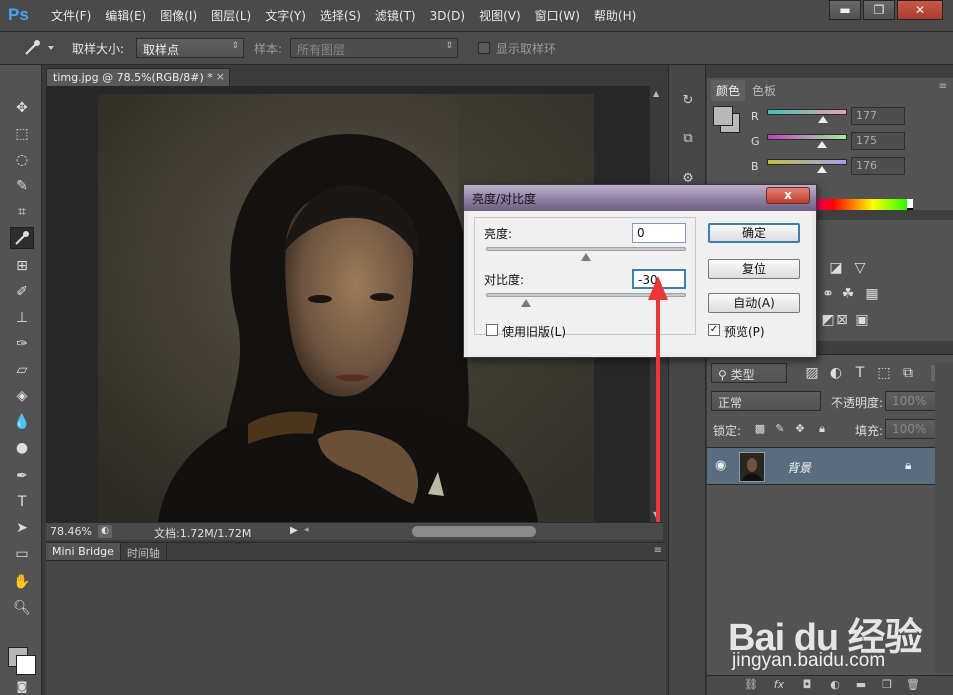 This screenshot has height=695, width=953. What do you see at coordinates (920, 10) in the screenshot?
I see `close-window-button: ✕` at bounding box center [920, 10].